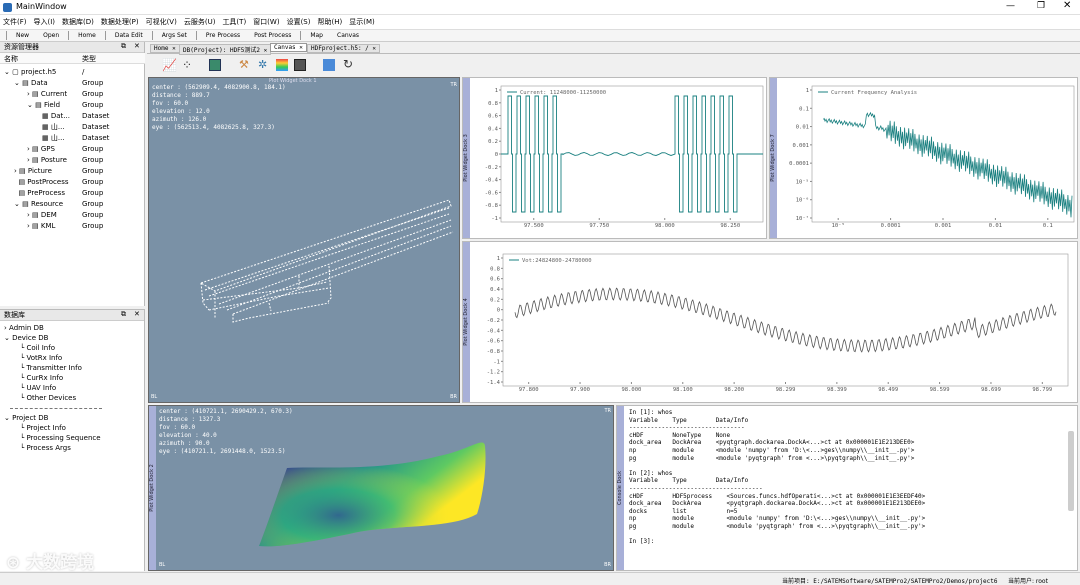  Describe the element at coordinates (491, 168) in the screenshot. I see `y-tick-label: -0.2` at that location.